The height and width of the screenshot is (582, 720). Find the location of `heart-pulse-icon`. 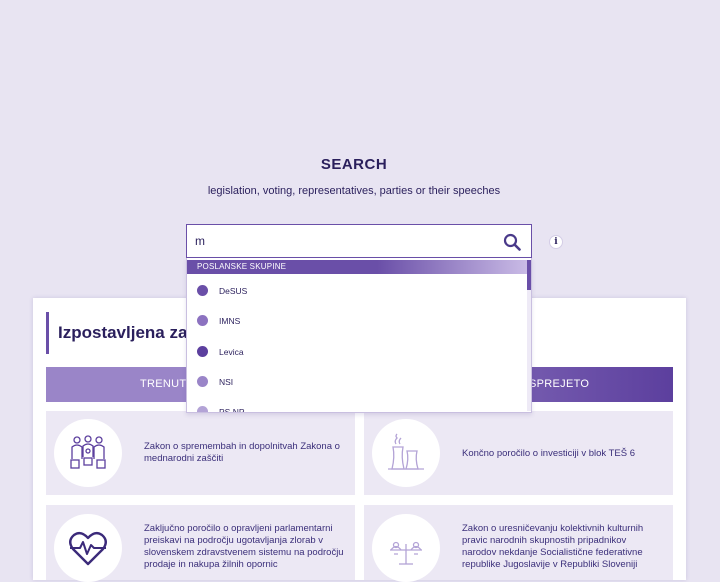

heart-pulse-icon is located at coordinates (88, 548).